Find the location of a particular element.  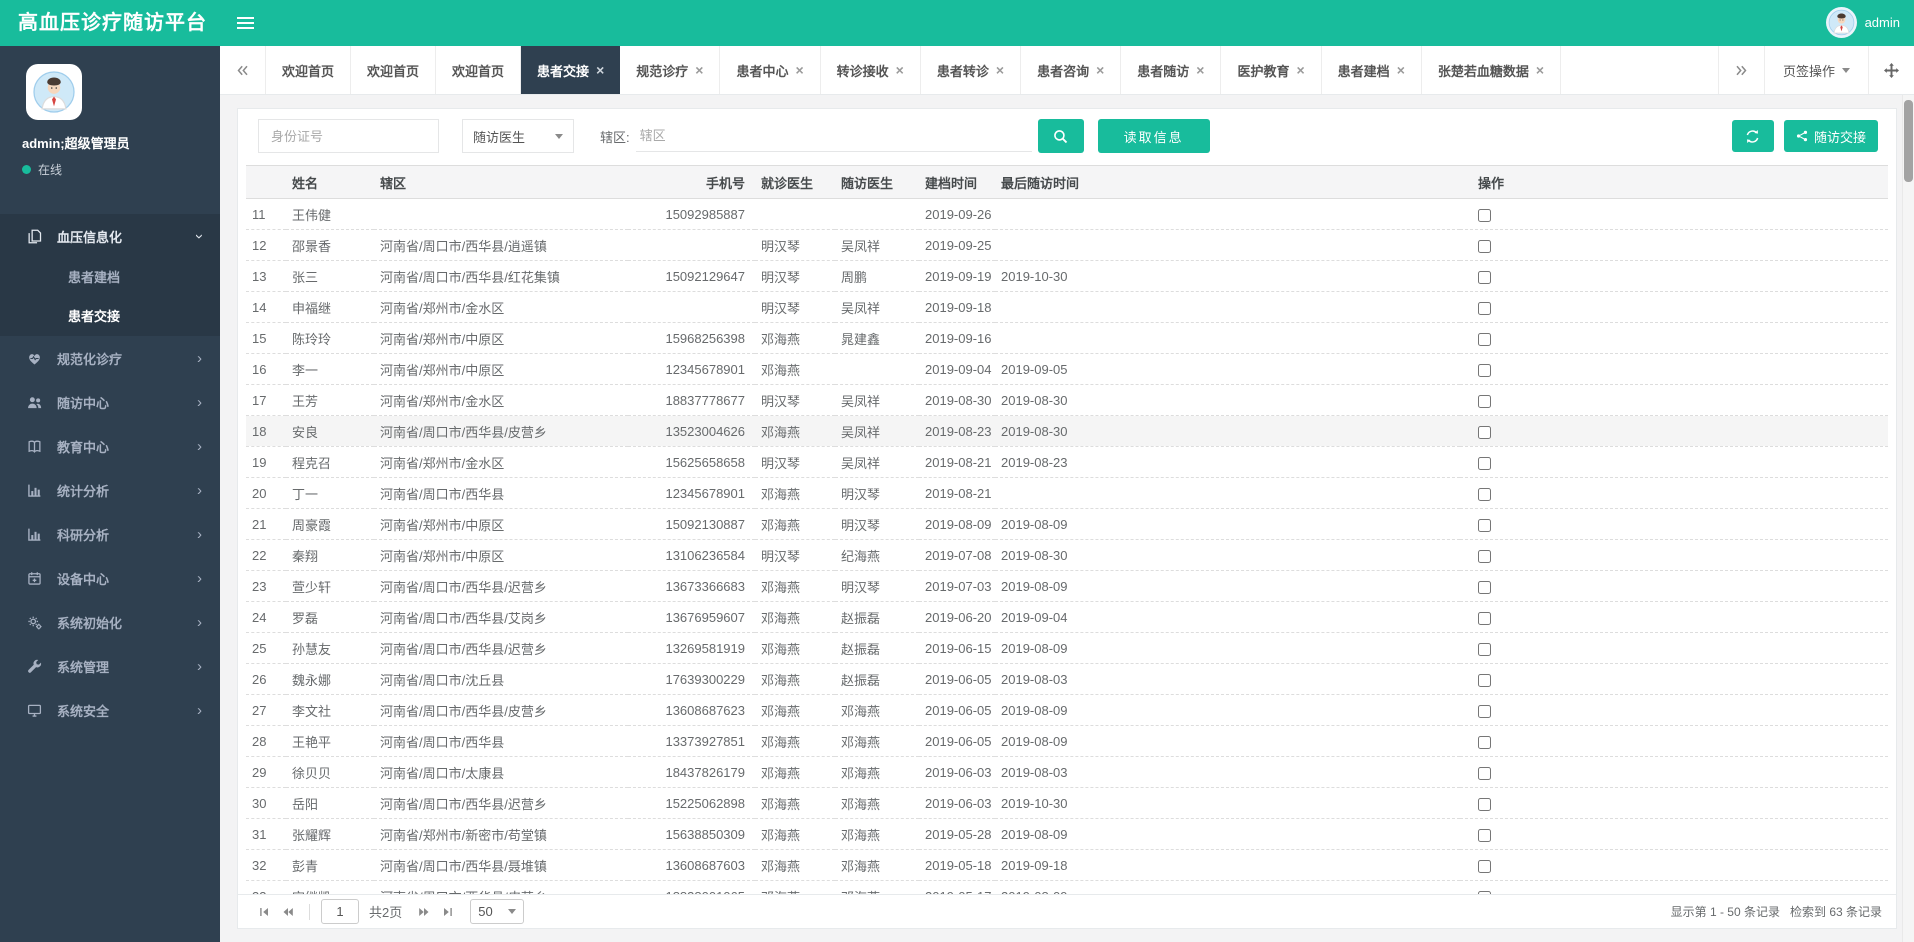

chevron-right-icon: › is located at coordinates (199, 622).